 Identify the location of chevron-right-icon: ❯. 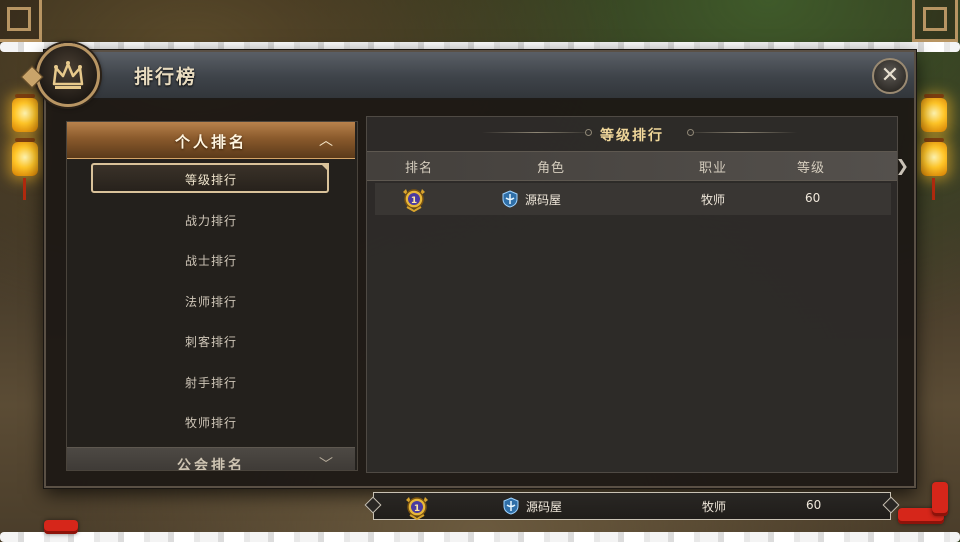
(902, 165).